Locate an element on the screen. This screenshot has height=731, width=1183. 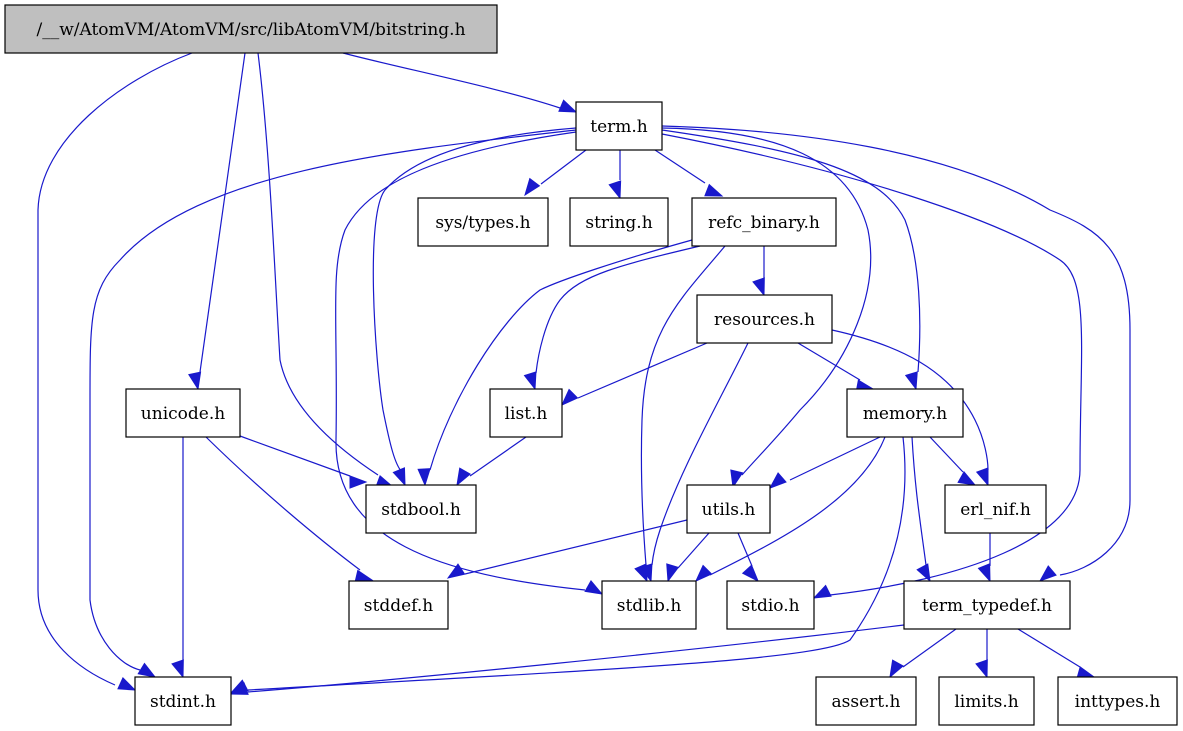
node-label: inttypes.h is located at coordinates (1118, 702).